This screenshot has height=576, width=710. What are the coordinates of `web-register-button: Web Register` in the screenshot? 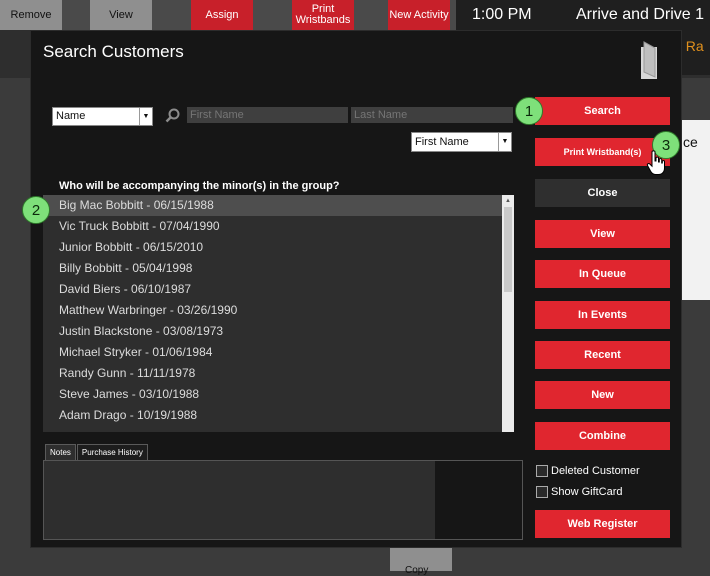 It's located at (602, 524).